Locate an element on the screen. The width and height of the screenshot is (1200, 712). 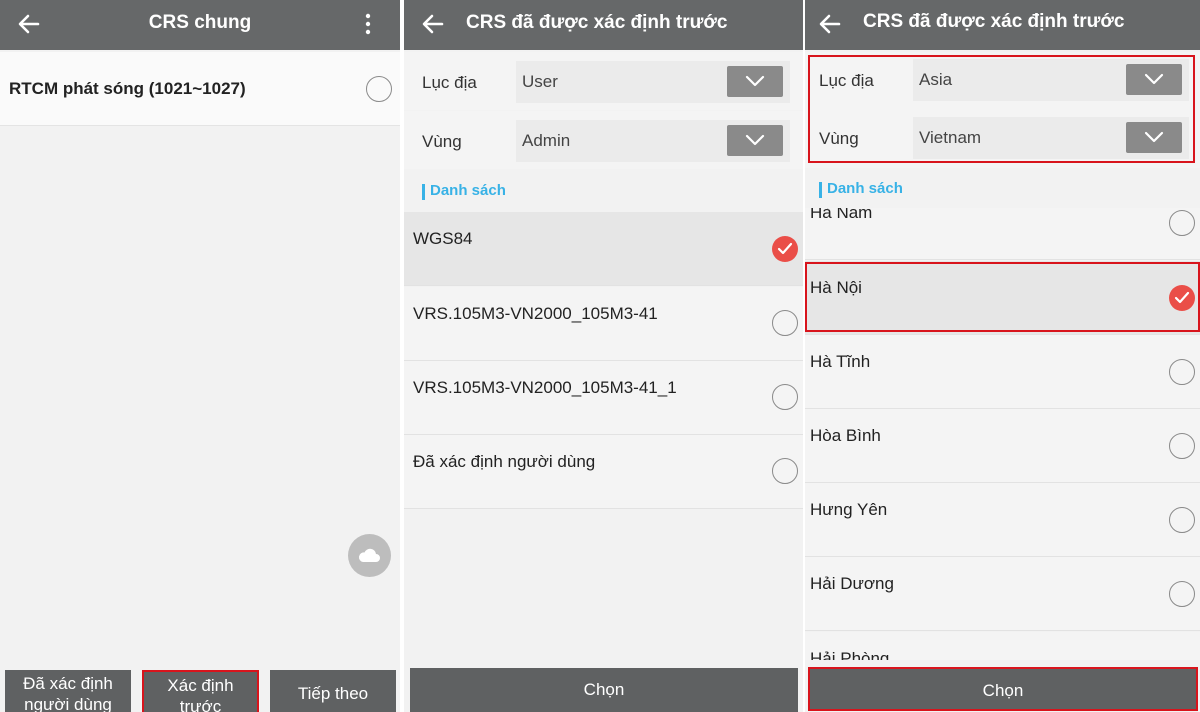
continent-row: Lục địa User is located at coordinates (603, 81).